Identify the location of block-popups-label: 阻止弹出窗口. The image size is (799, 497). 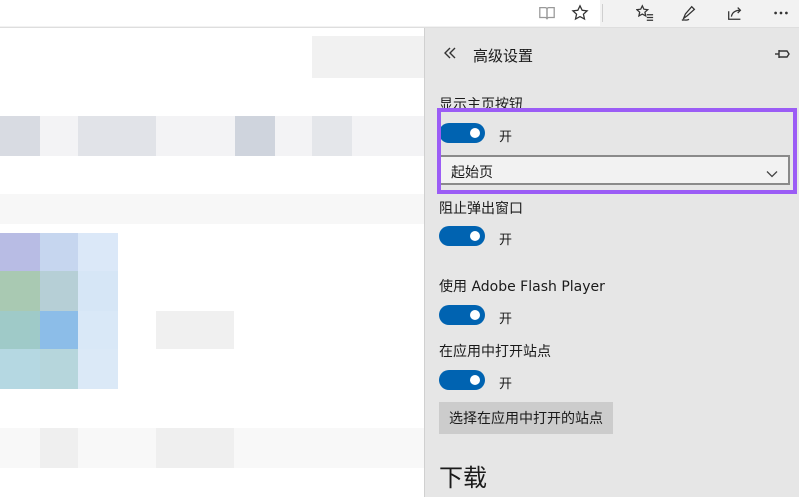
(481, 209).